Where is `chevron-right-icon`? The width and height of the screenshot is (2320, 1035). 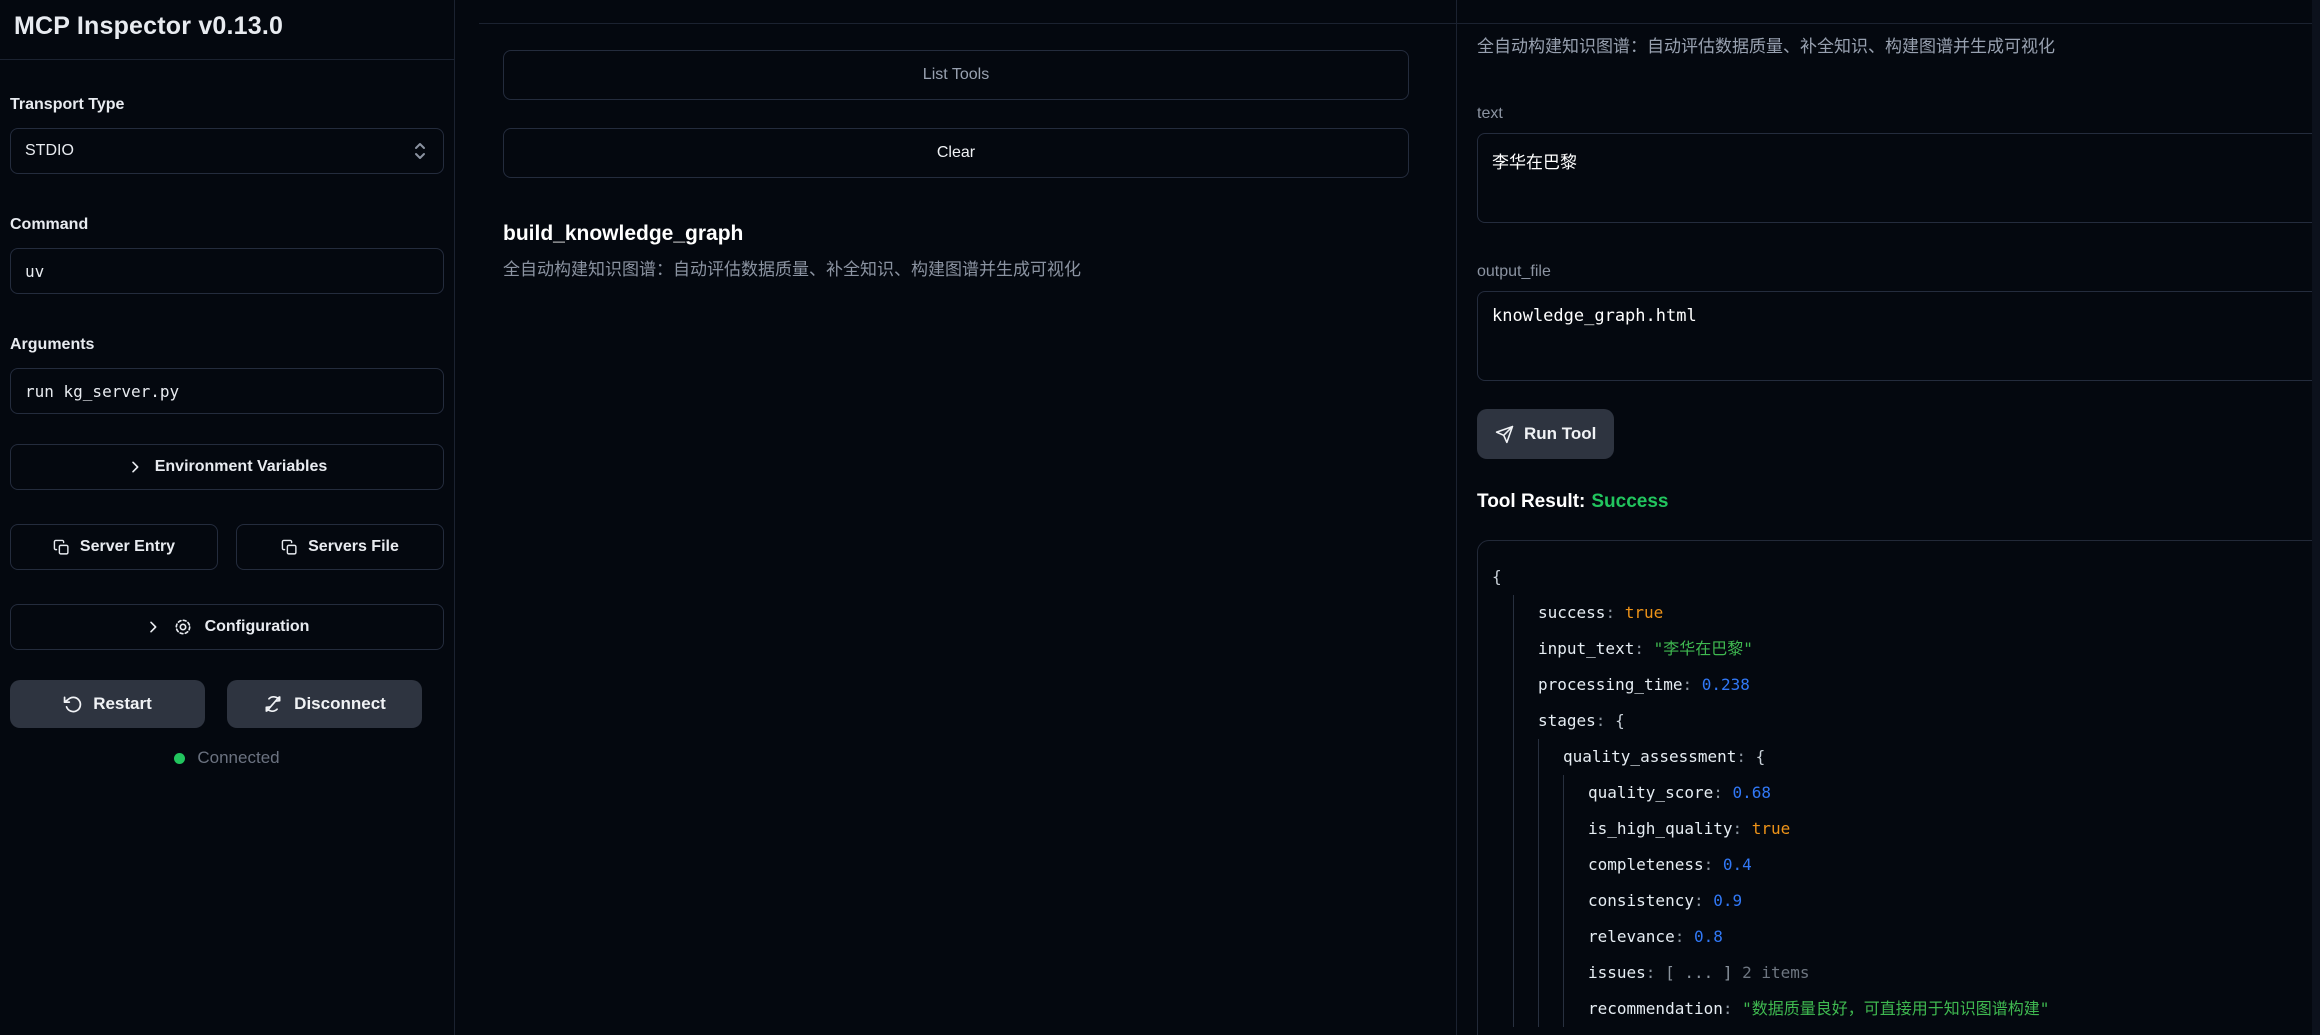 chevron-right-icon is located at coordinates (153, 627).